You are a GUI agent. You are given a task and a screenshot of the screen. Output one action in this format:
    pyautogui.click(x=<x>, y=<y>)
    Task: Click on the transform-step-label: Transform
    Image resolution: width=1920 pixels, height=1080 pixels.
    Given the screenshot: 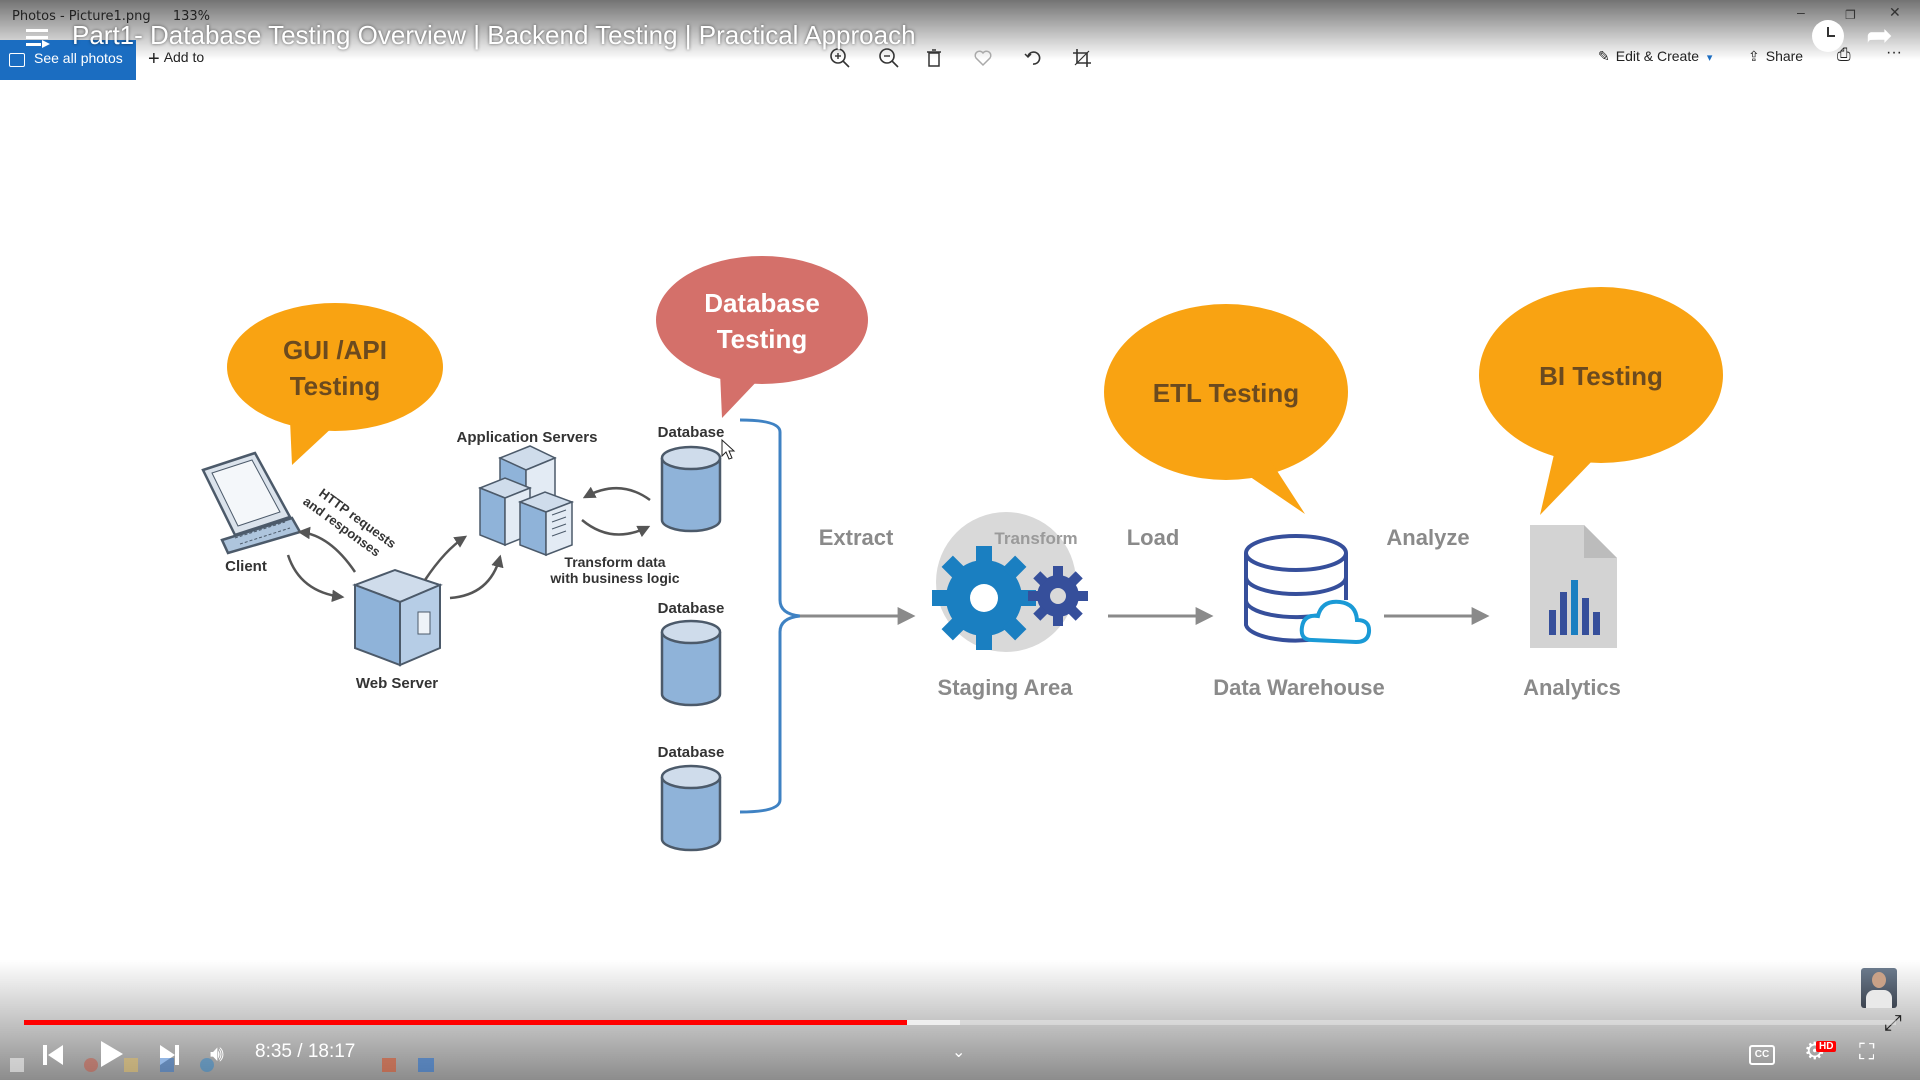 What is the action you would take?
    pyautogui.click(x=1035, y=538)
    